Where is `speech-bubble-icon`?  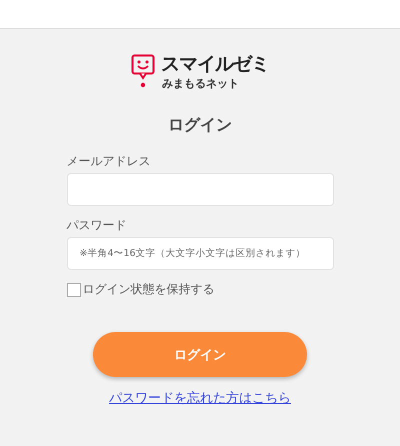
speech-bubble-icon is located at coordinates (143, 71).